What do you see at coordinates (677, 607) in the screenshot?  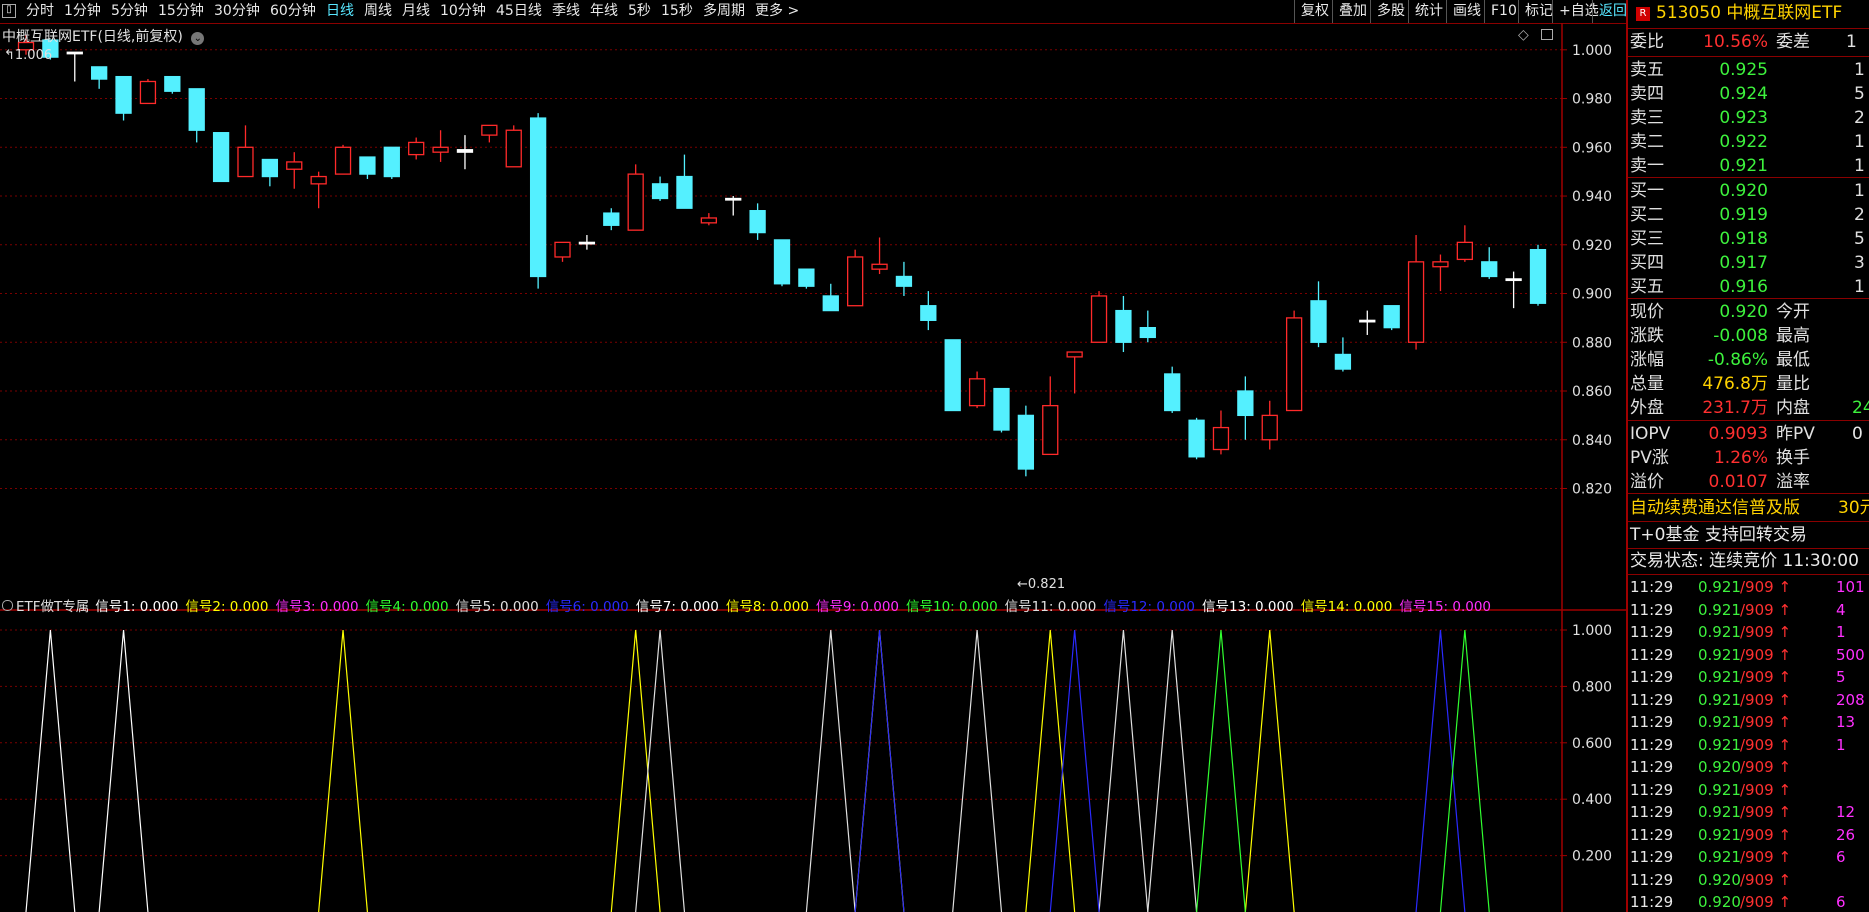 I see `signal-label-7: 信号7: 0.000` at bounding box center [677, 607].